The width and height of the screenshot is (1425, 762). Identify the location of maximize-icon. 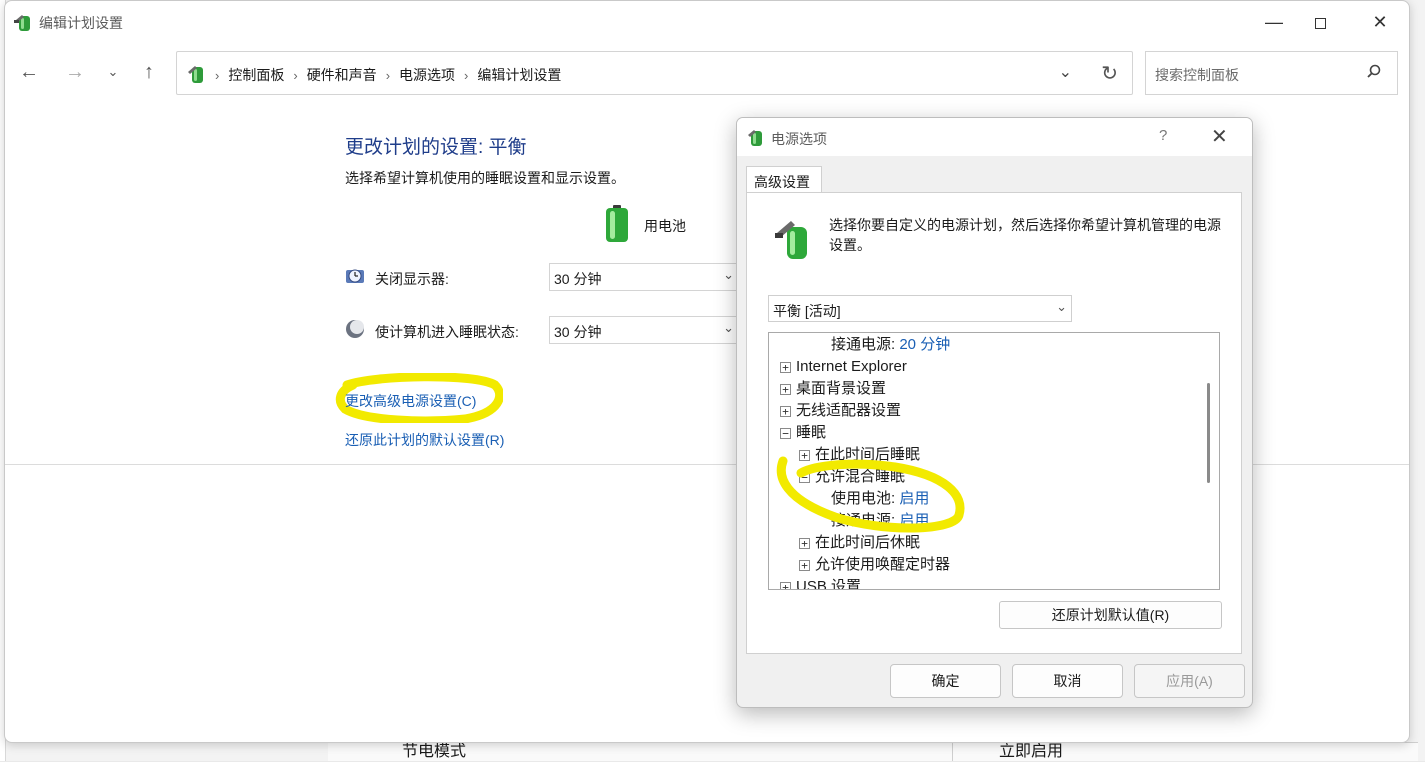
(1320, 23).